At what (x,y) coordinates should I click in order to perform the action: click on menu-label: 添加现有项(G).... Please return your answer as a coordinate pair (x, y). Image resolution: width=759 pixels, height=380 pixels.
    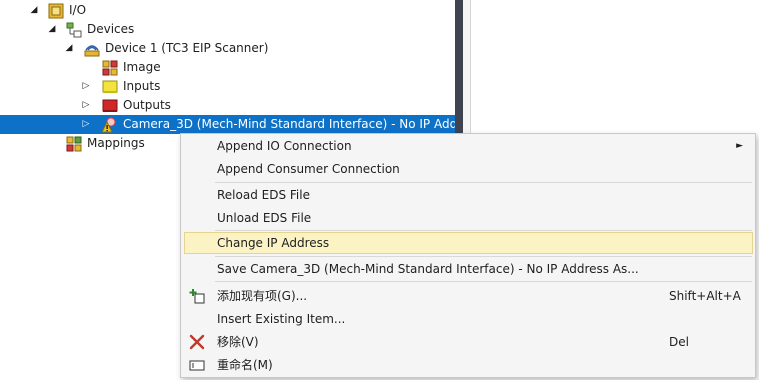
    Looking at the image, I should click on (262, 296).